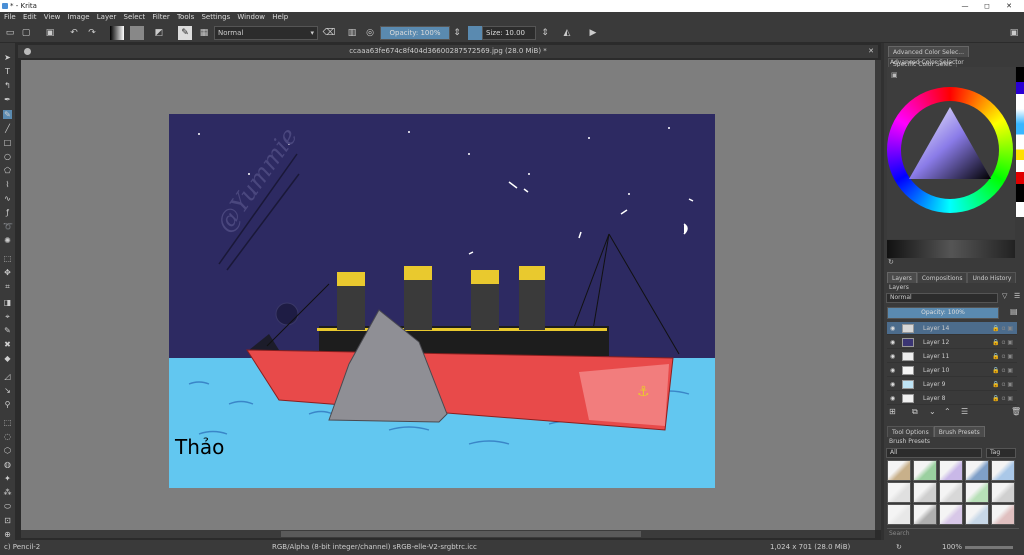 The height and width of the screenshot is (555, 1024). What do you see at coordinates (26, 33) in the screenshot?
I see `open-document-icon: ▢` at bounding box center [26, 33].